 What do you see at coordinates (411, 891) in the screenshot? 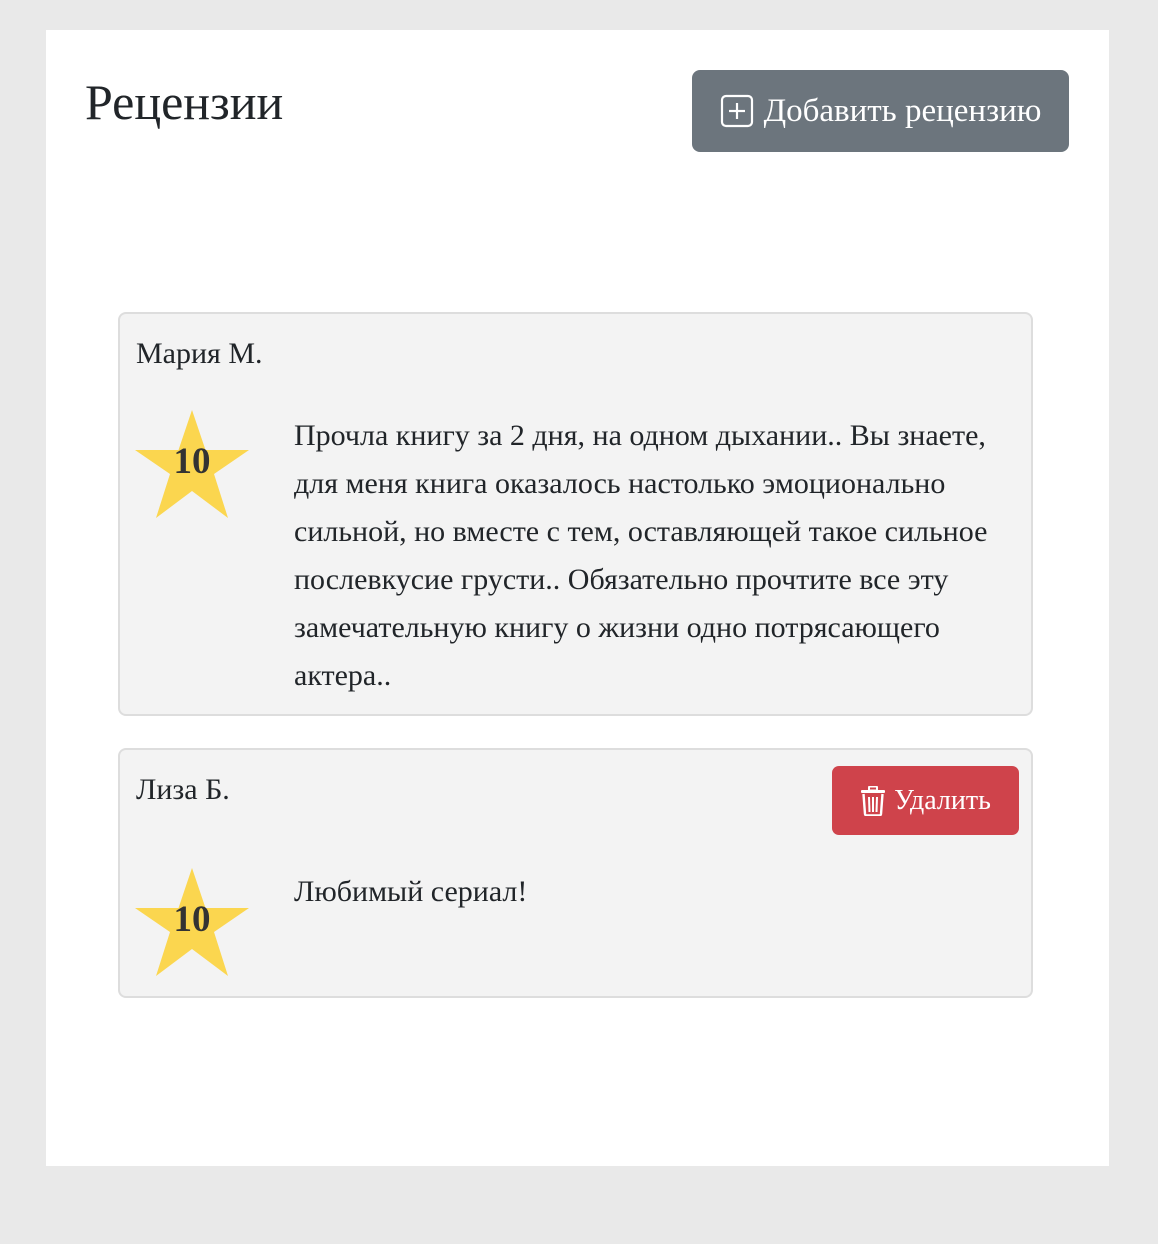
I see `review-text: Любимый сериал!` at bounding box center [411, 891].